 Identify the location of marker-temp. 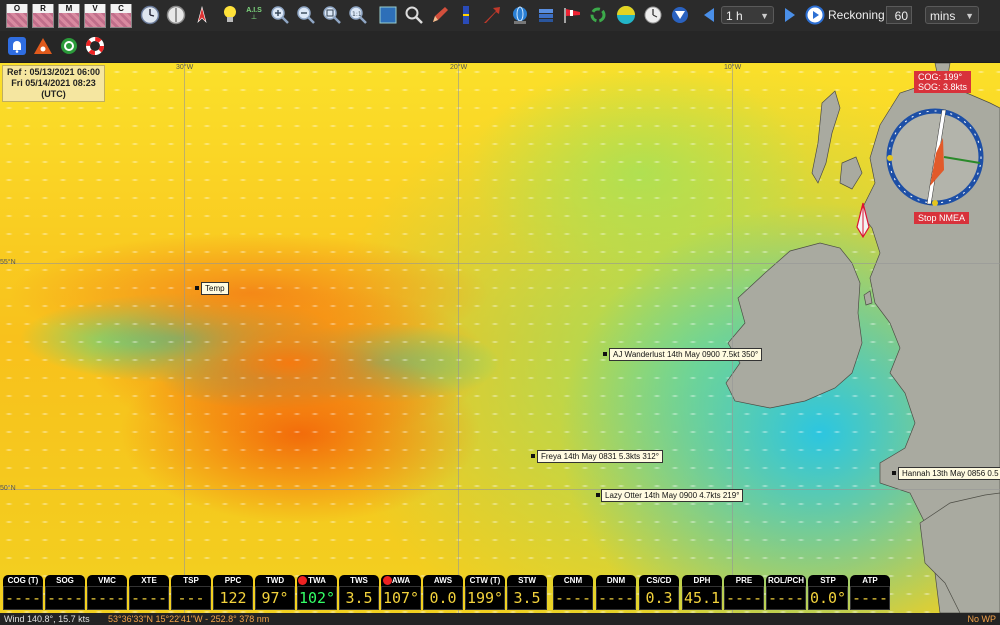
(197, 288).